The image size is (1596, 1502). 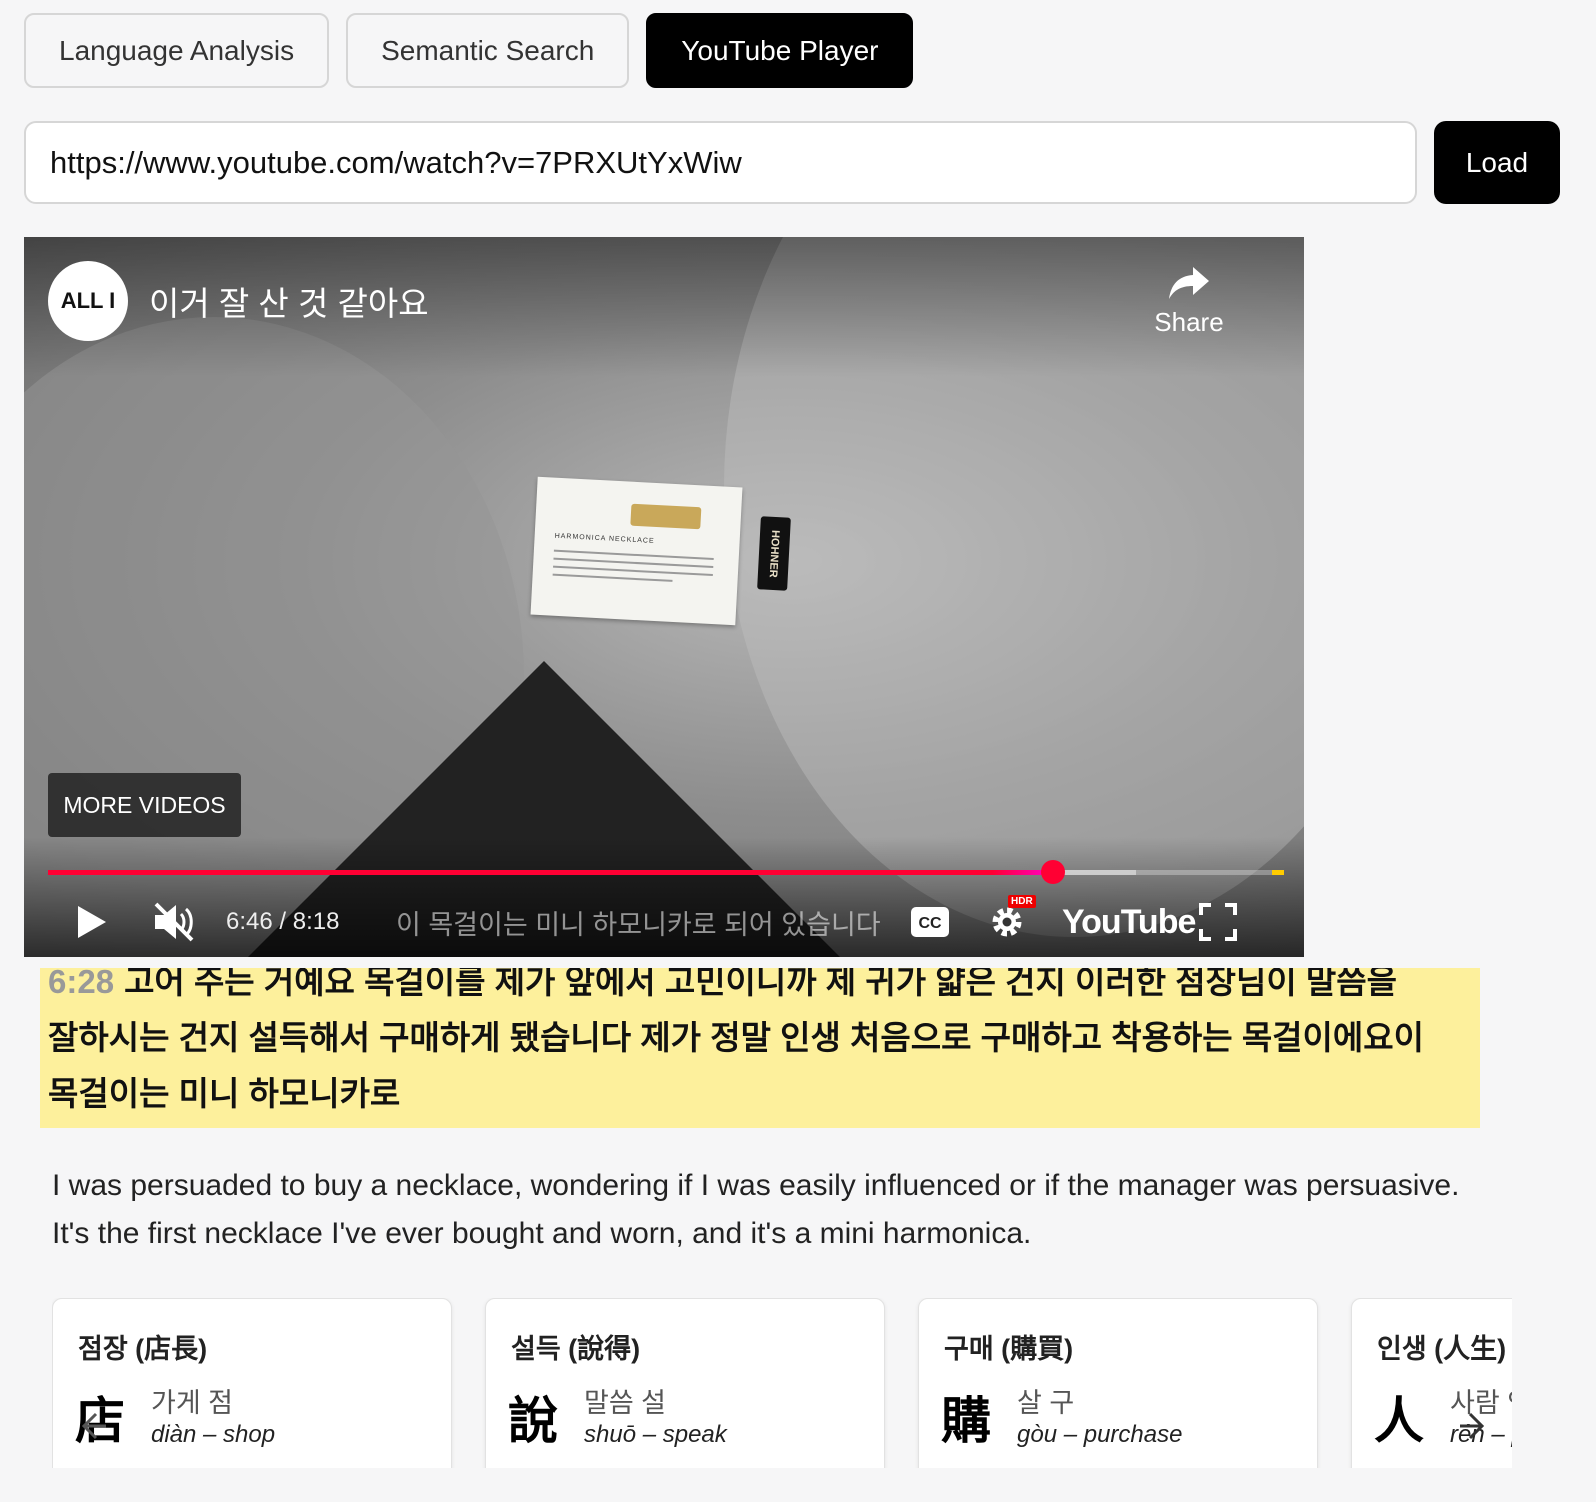 I want to click on share-icon, so click(x=1189, y=283).